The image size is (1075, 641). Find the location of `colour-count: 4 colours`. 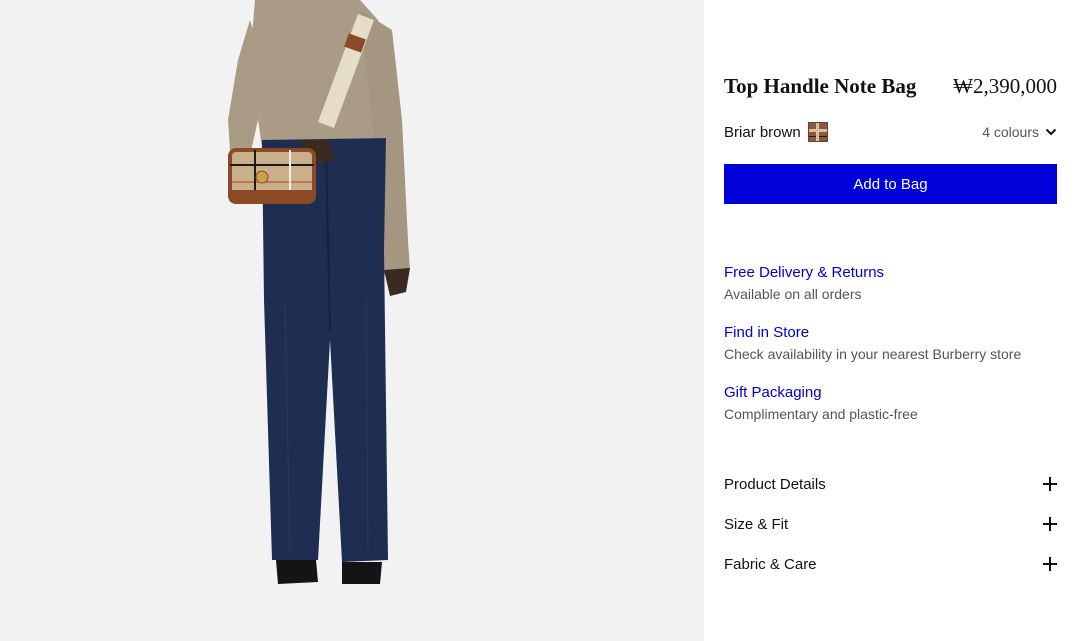

colour-count: 4 colours is located at coordinates (1010, 132).